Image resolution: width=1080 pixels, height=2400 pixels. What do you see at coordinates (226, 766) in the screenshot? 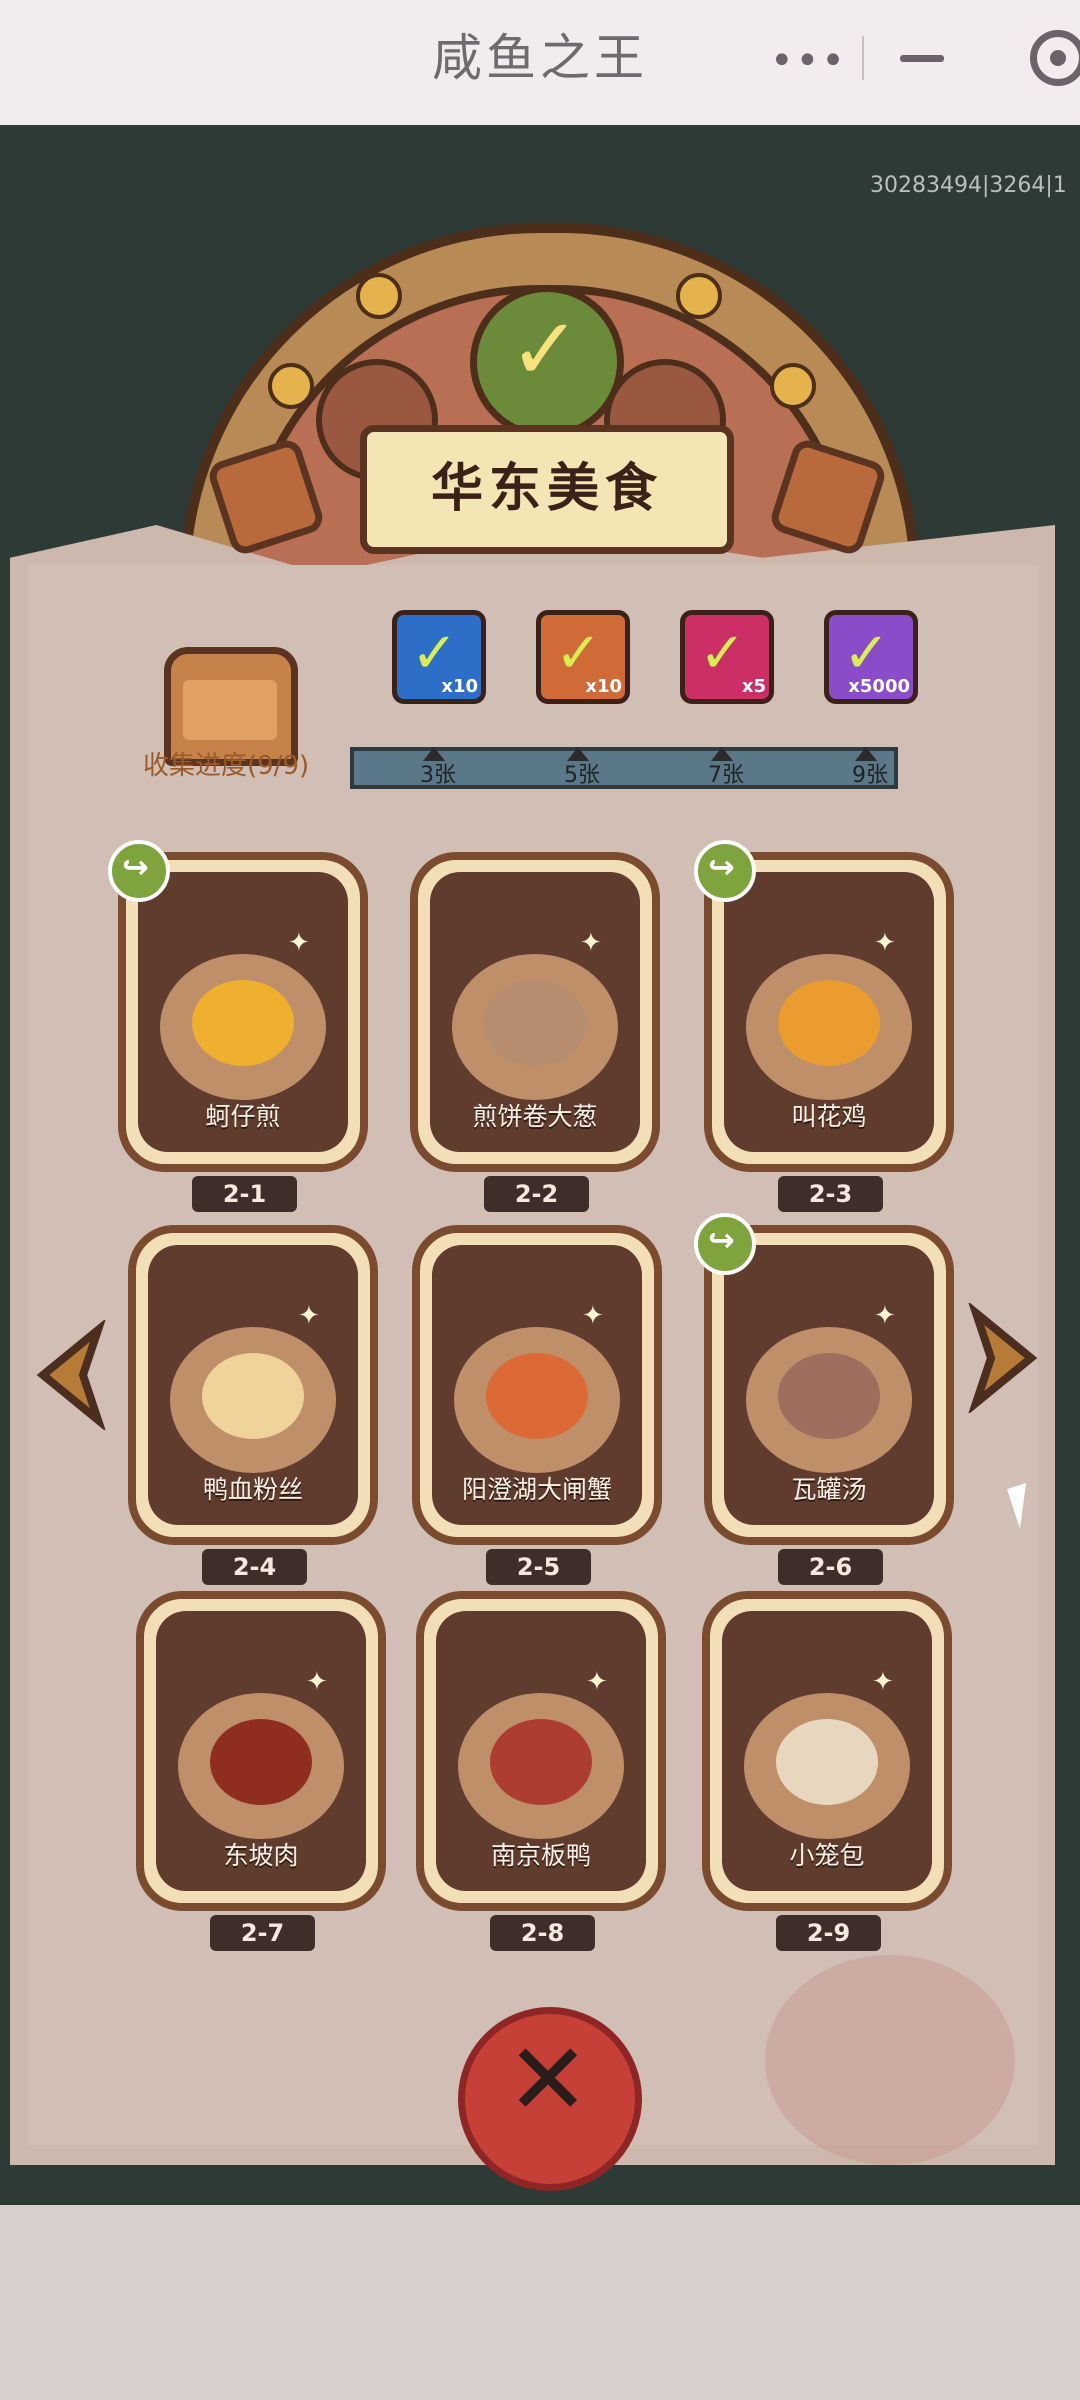
I see `collection-progress: 收集进度(9/9)` at bounding box center [226, 766].